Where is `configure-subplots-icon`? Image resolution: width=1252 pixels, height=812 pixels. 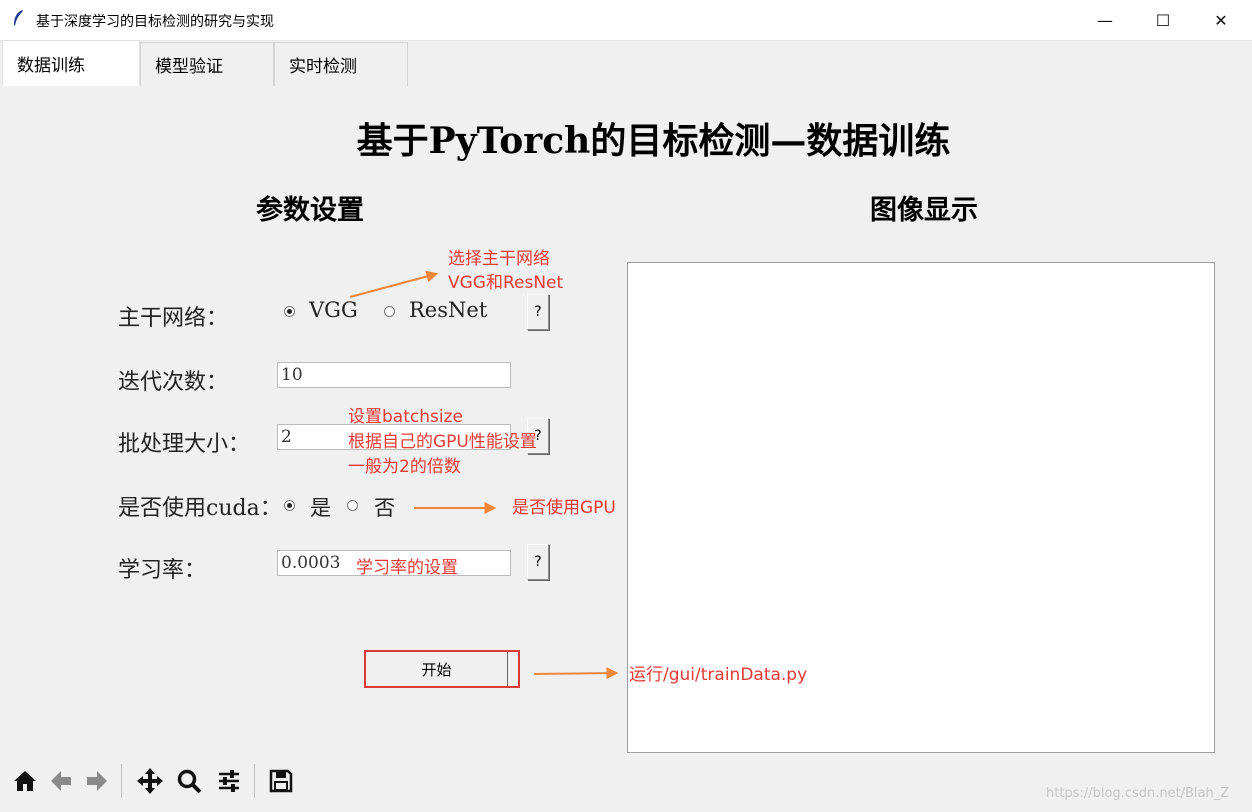
configure-subplots-icon is located at coordinates (229, 781).